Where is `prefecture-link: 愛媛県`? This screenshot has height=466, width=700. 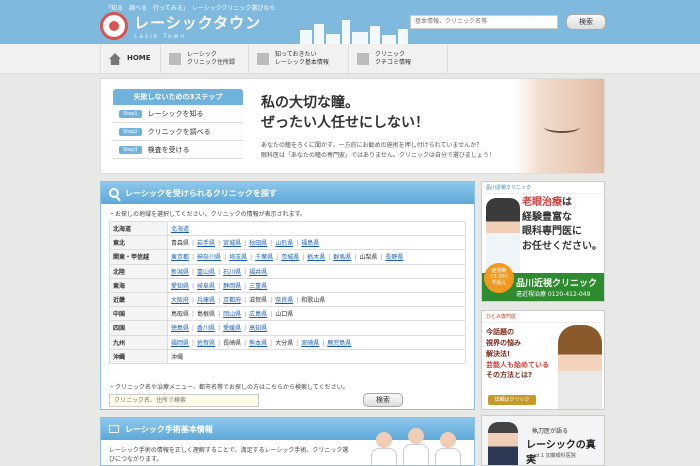 prefecture-link: 愛媛県 is located at coordinates (232, 328).